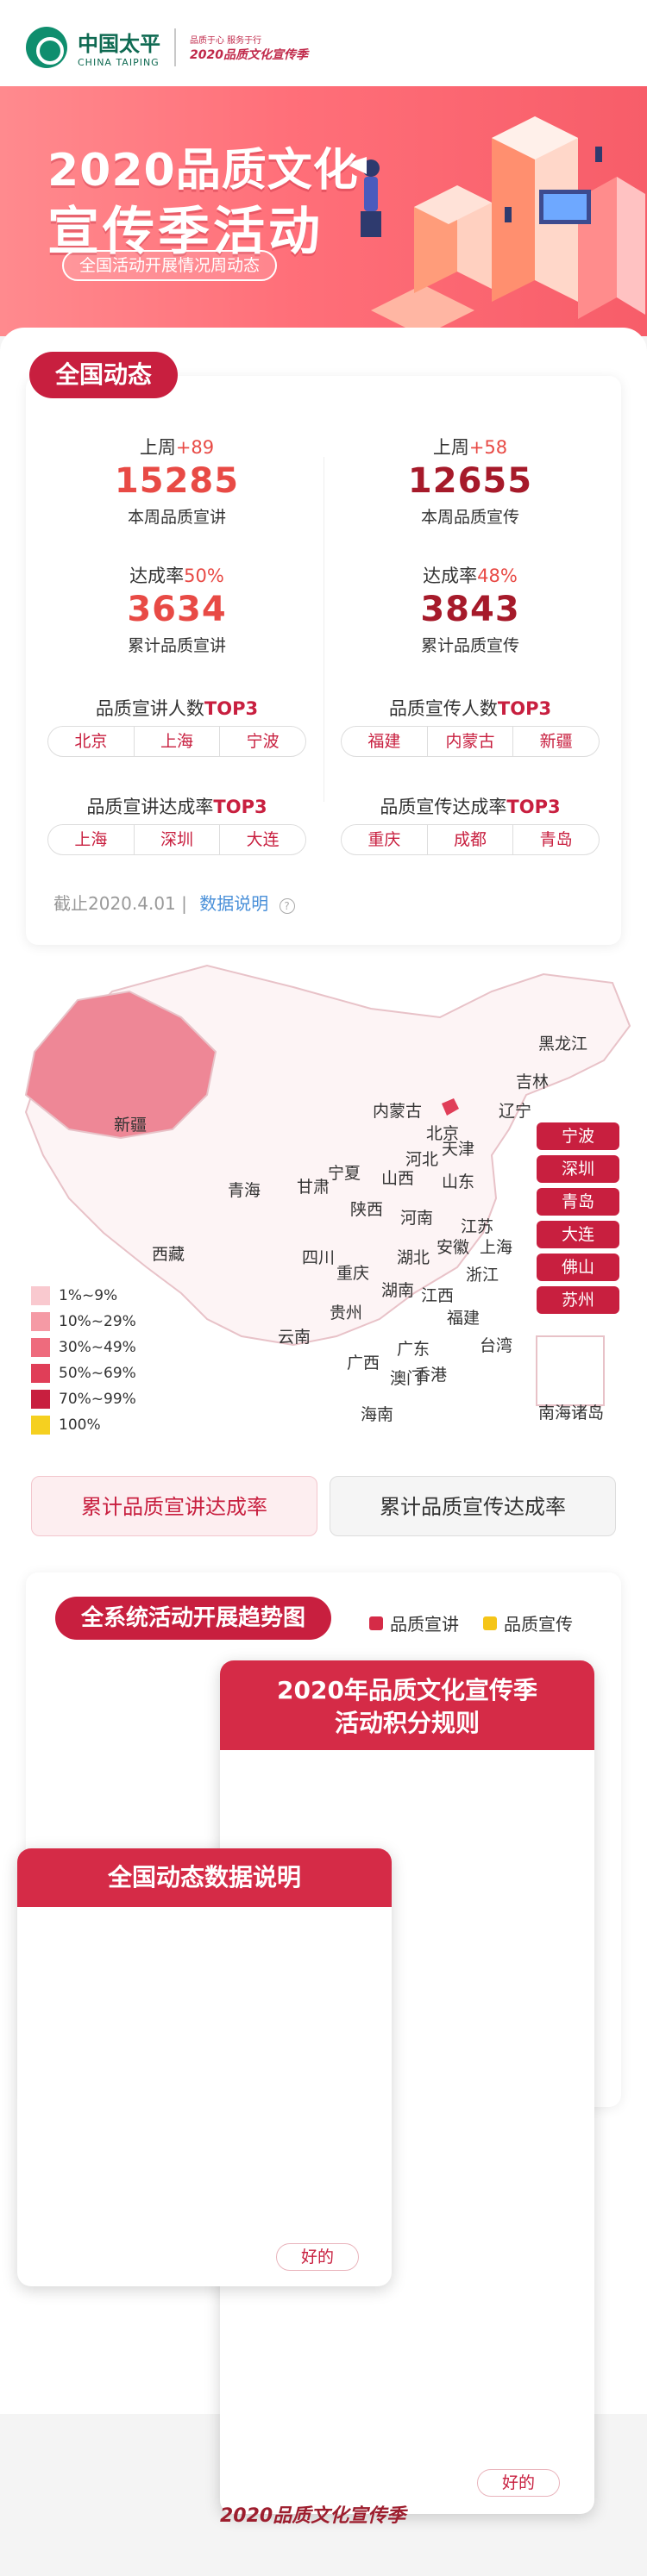 The height and width of the screenshot is (2576, 647). I want to click on right-total-stat: 达成率48% 3843 累计品质宣传, so click(471, 609).